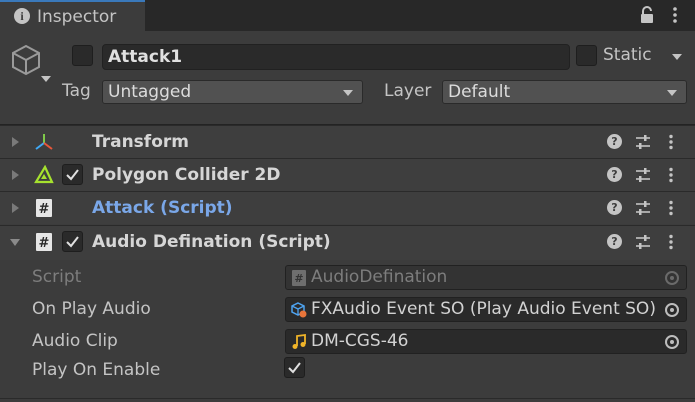 This screenshot has height=402, width=695. Describe the element at coordinates (150, 92) in the screenshot. I see `tag-value: Untagged` at that location.